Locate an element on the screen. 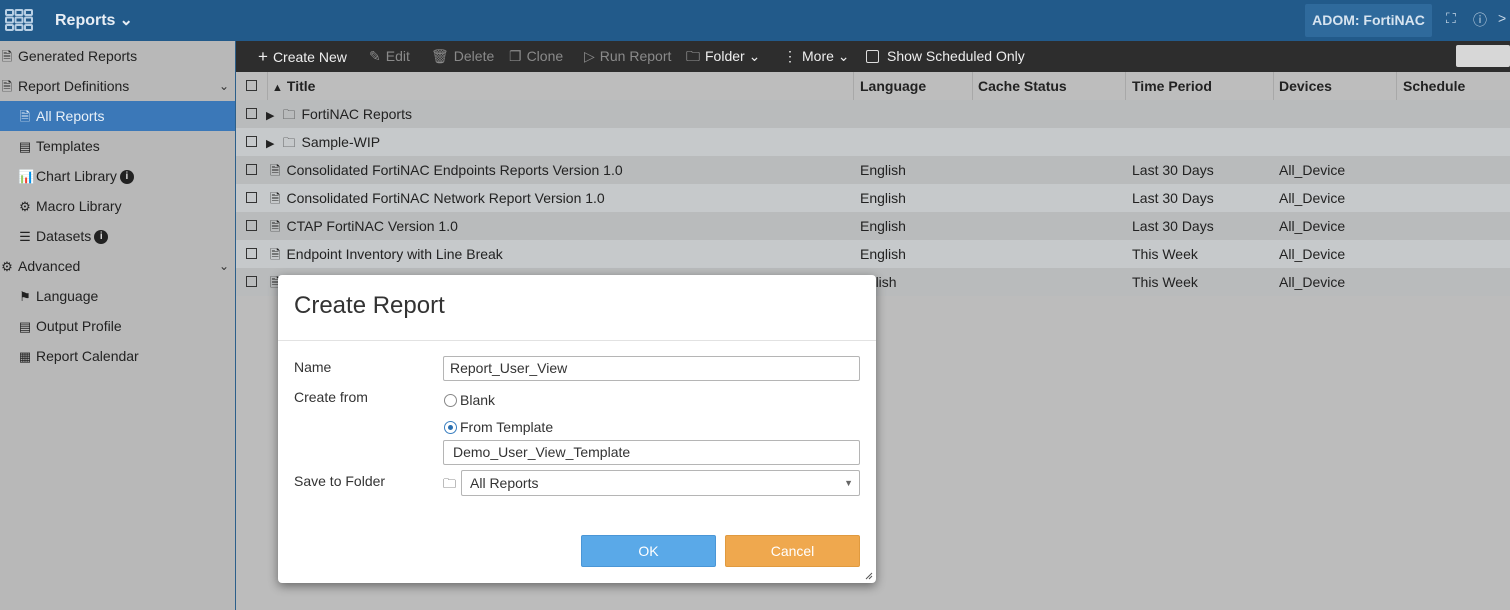 This screenshot has height=610, width=1510. dialog-title: Create Report is located at coordinates (369, 305).